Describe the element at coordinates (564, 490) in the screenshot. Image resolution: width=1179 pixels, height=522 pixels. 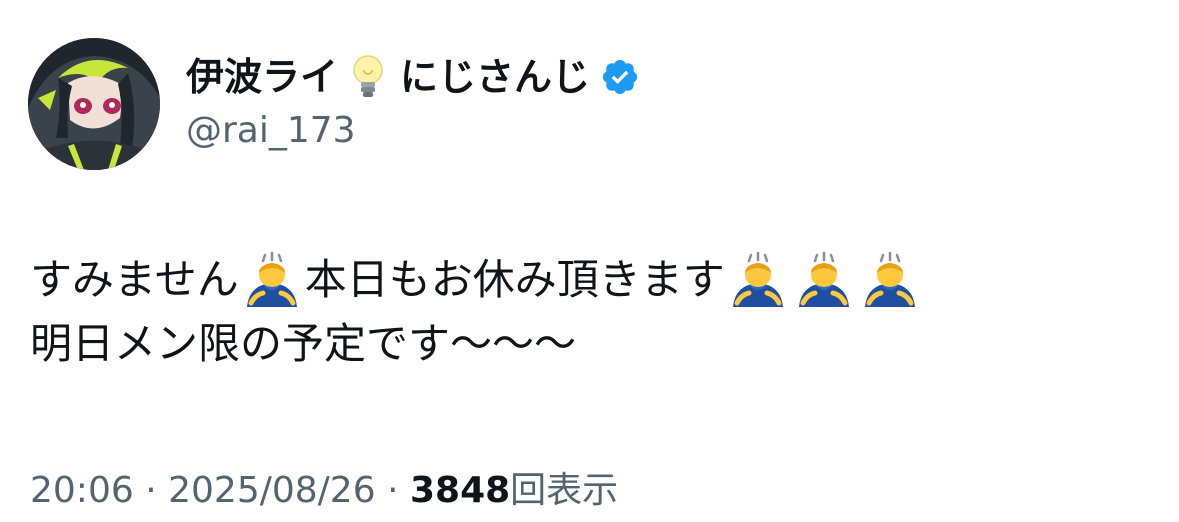
I see `views-label: 回表示` at that location.